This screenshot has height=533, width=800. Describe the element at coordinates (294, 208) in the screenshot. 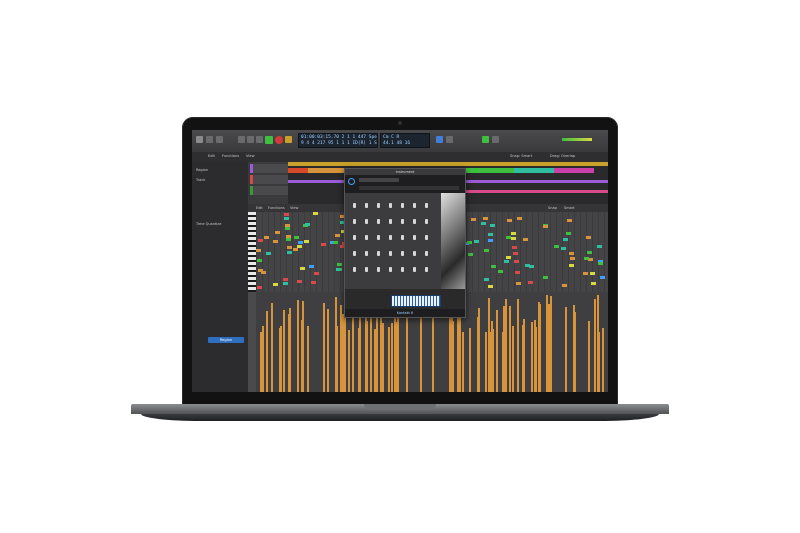

I see `pr-view: View` at that location.